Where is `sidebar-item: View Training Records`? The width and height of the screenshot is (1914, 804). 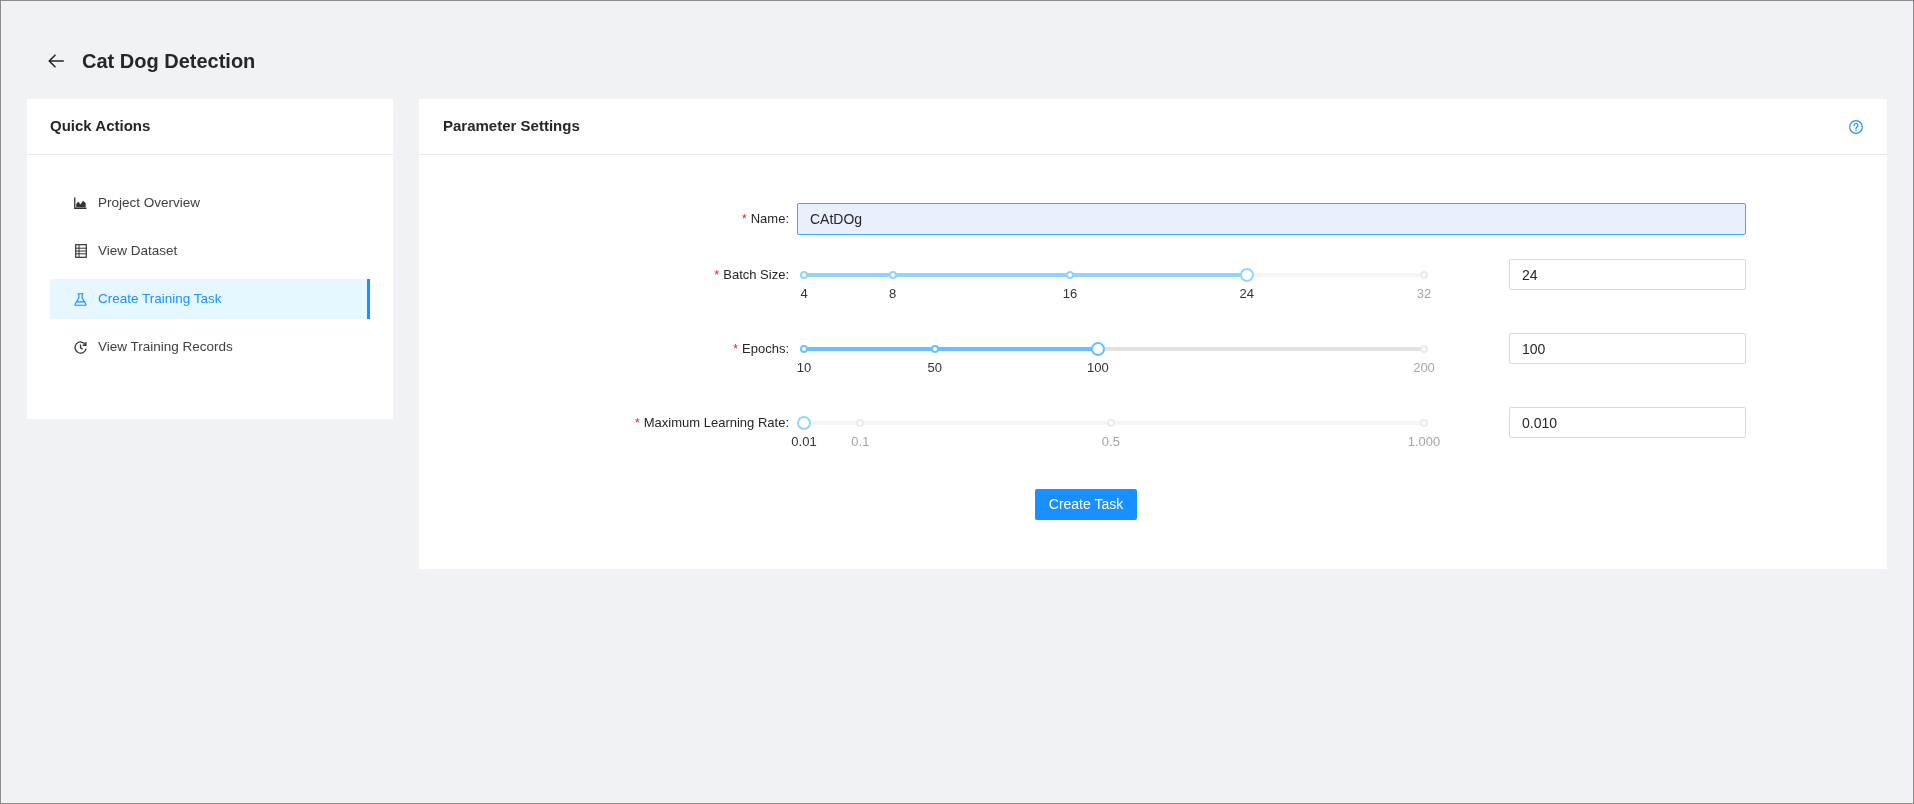
sidebar-item: View Training Records is located at coordinates (210, 347).